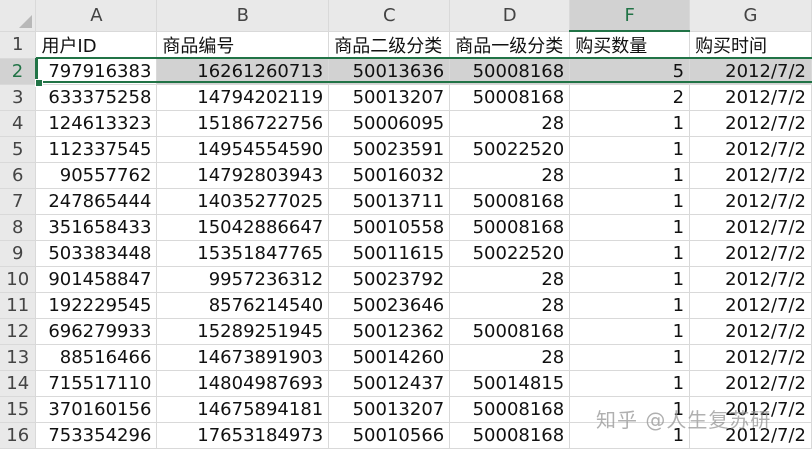 The width and height of the screenshot is (812, 451). I want to click on cell: 88516466, so click(96, 357).